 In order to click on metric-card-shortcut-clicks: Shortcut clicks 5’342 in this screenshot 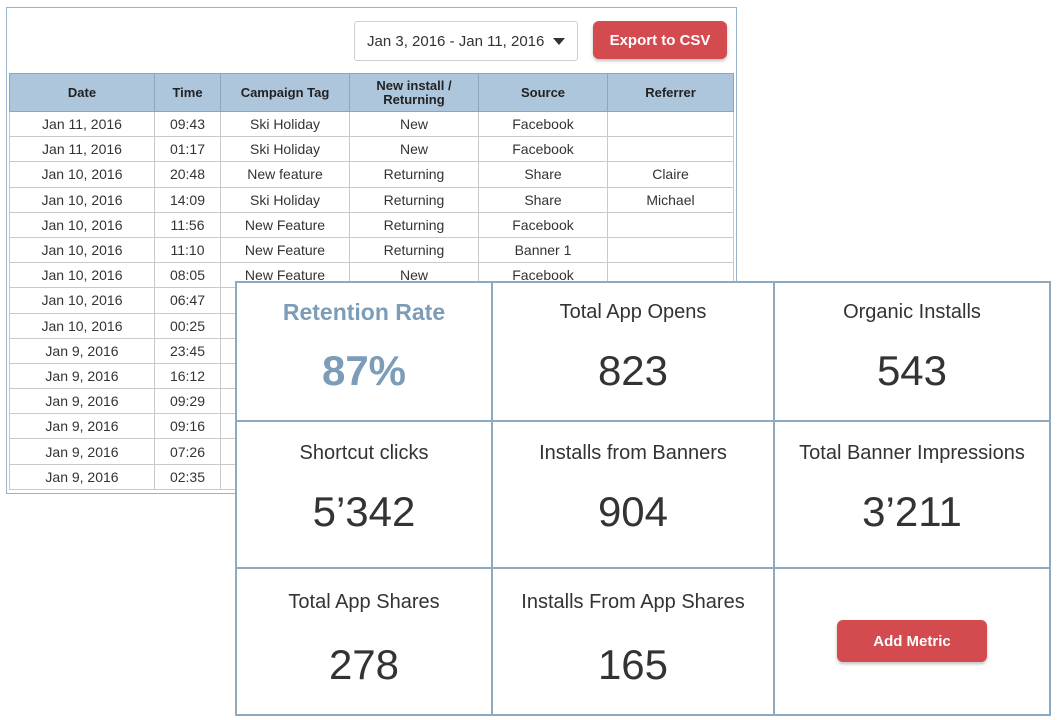, I will do `click(365, 495)`.